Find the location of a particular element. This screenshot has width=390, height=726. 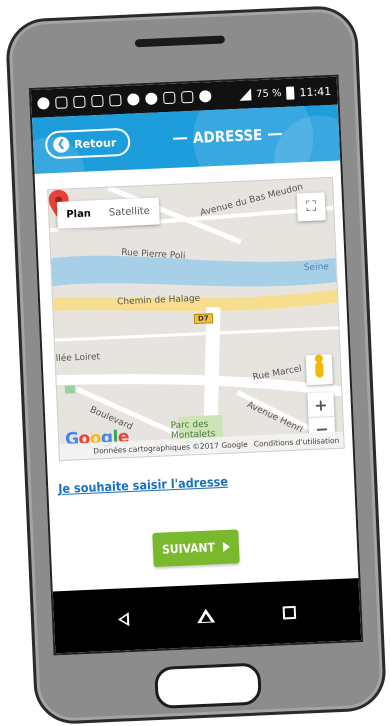

back-button: ❮ Retour is located at coordinates (87, 143).